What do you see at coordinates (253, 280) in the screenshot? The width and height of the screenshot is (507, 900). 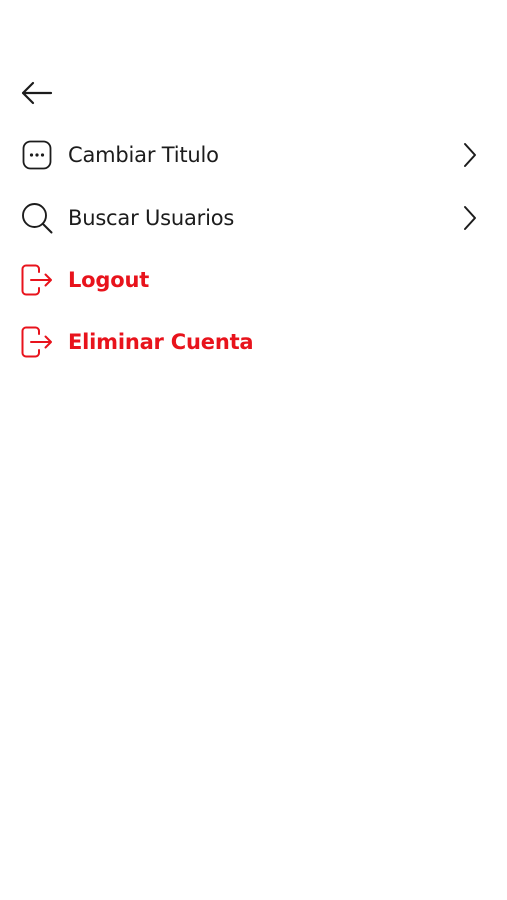 I see `menu-item-logout: Logout` at bounding box center [253, 280].